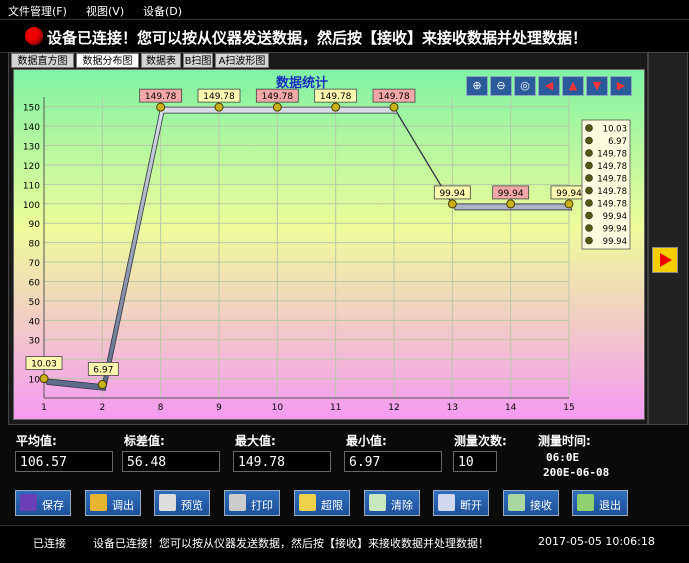 The height and width of the screenshot is (563, 689). What do you see at coordinates (563, 457) in the screenshot?
I see `measure-time: 06:0E` at bounding box center [563, 457].